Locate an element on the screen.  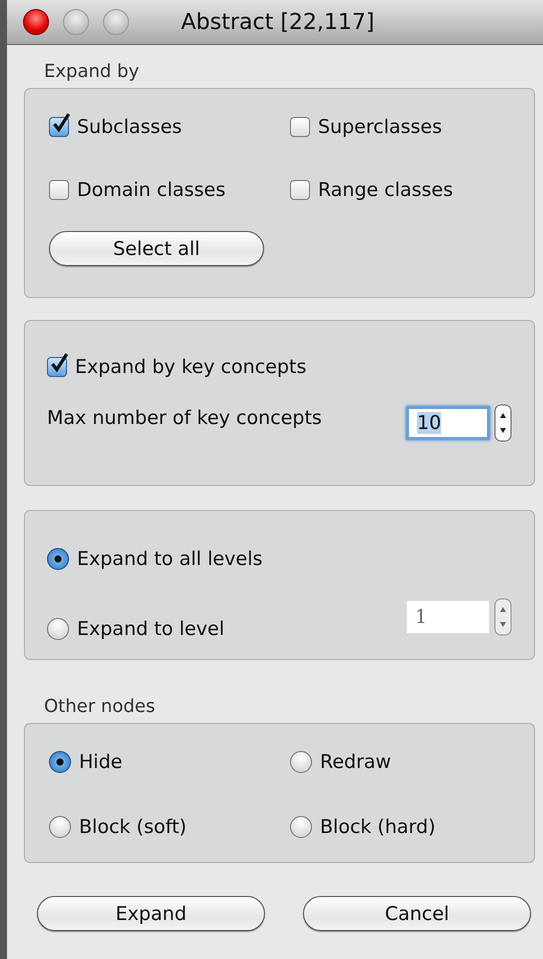
checkbox-label: Subclasses is located at coordinates (129, 127).